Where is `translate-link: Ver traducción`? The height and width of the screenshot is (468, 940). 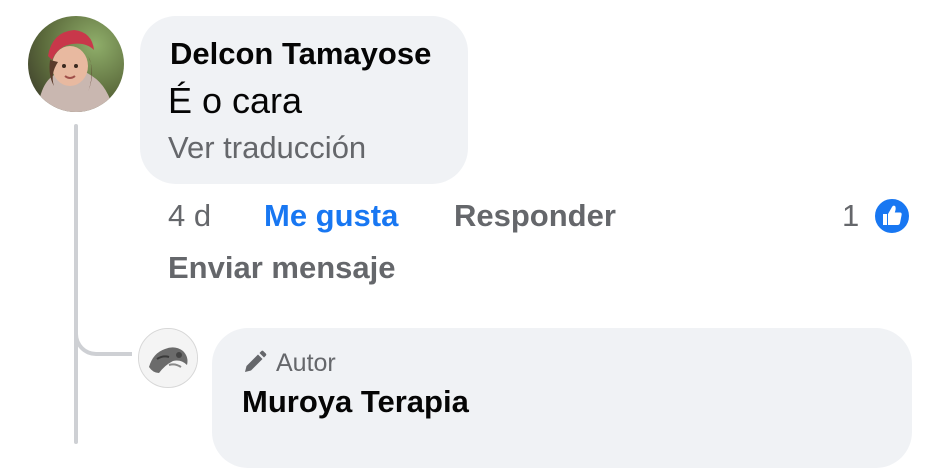
translate-link: Ver traducción is located at coordinates (267, 148).